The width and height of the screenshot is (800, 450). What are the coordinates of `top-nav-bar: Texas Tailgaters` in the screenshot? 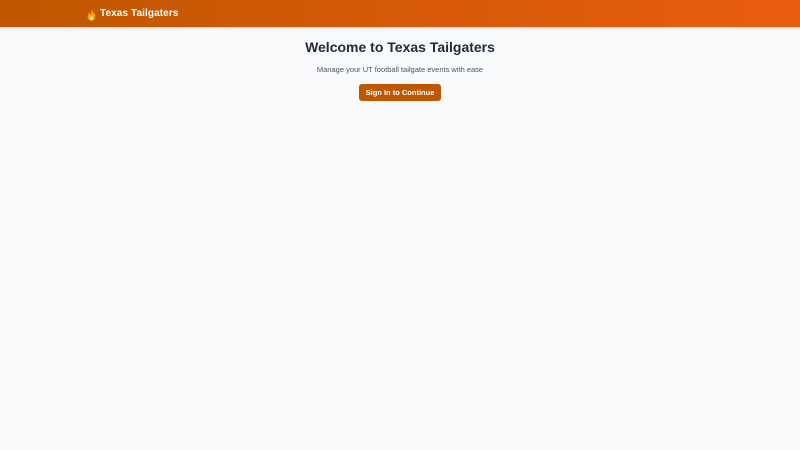 It's located at (400, 13).